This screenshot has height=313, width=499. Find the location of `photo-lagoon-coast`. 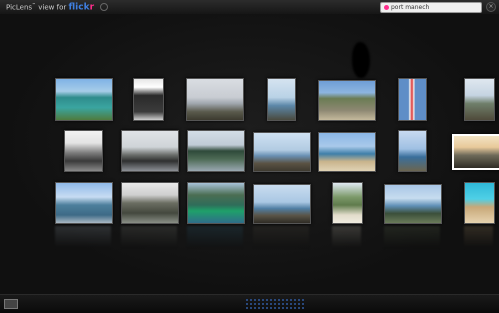

photo-lagoon-coast is located at coordinates (84, 99).